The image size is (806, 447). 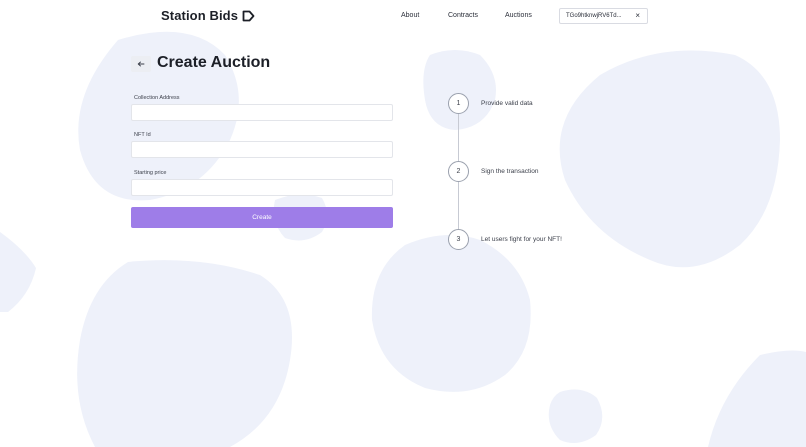 What do you see at coordinates (463, 15) in the screenshot?
I see `nav-contracts: Contracts` at bounding box center [463, 15].